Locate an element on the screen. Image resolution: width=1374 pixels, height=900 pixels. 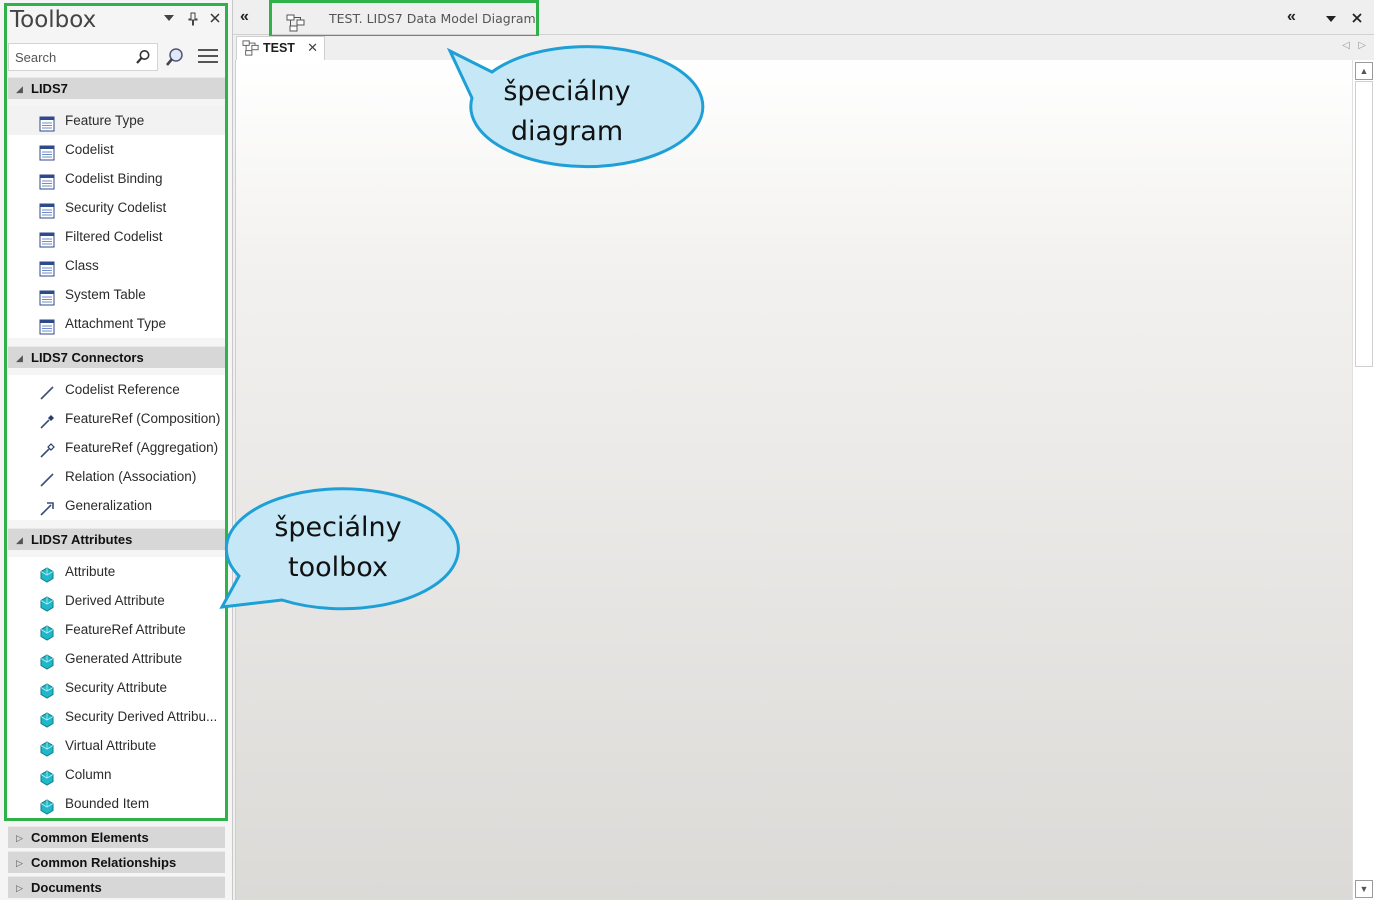
document-tab-bar: « TEST. LIDS7 Data Model Diagram « is located at coordinates (803, 19).